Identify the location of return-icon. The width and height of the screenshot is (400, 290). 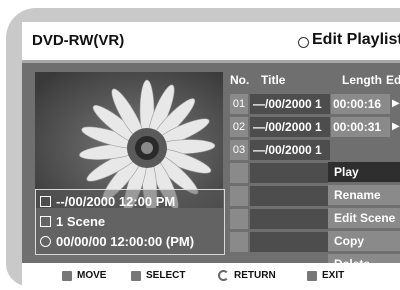
(223, 275).